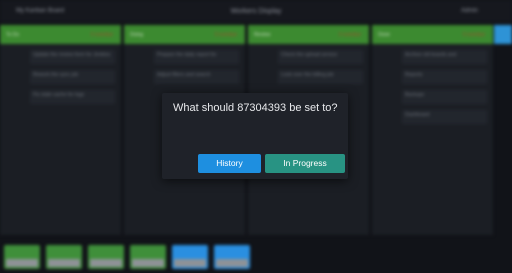  Describe the element at coordinates (444, 97) in the screenshot. I see `card: Backups` at that location.